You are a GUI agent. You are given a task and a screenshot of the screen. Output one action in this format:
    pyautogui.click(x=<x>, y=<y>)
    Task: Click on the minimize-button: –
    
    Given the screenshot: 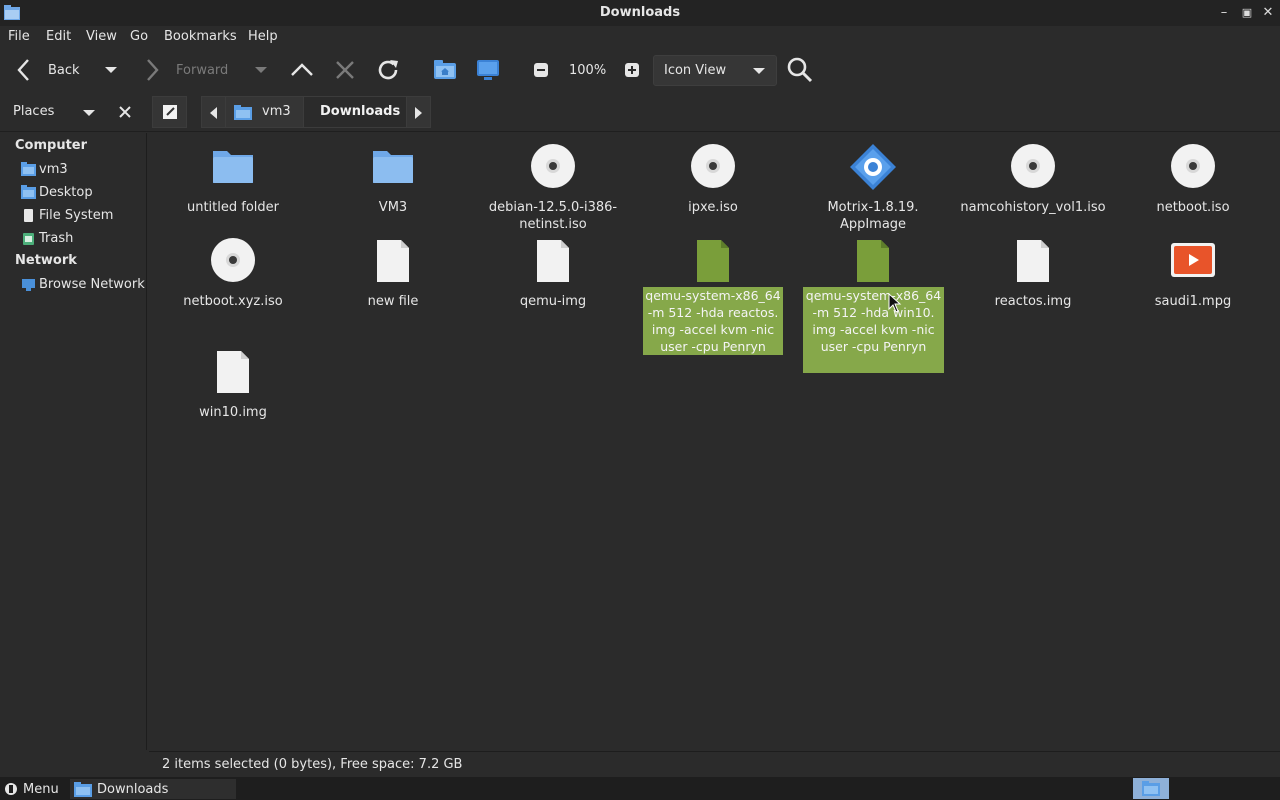 What is the action you would take?
    pyautogui.click(x=1224, y=13)
    